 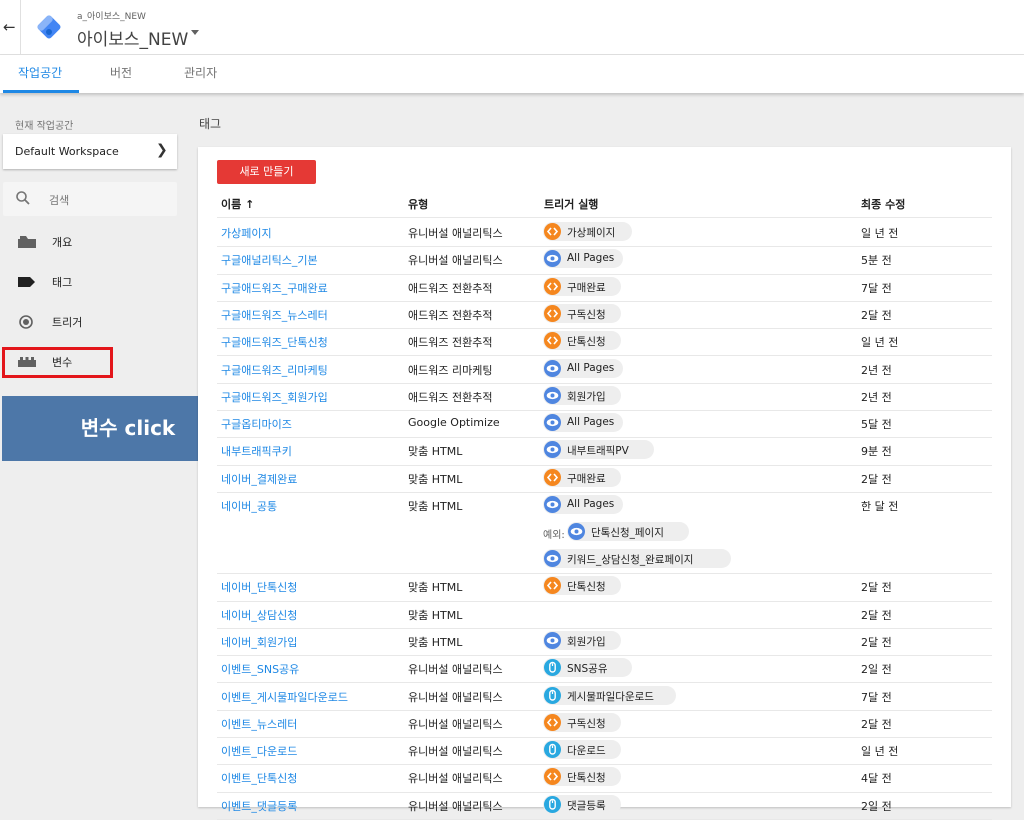 I want to click on tag-name-link: 구글애드워즈_회원가입, so click(x=274, y=397).